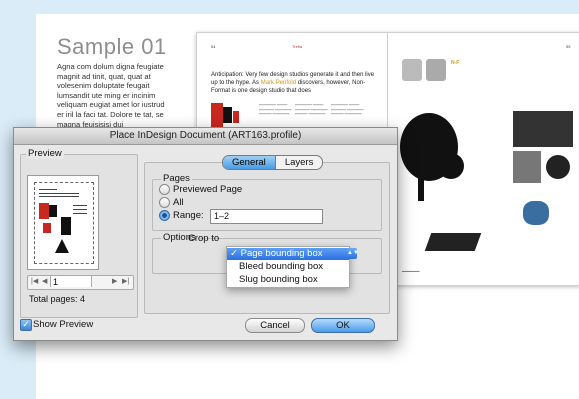 Image resolution: width=579 pixels, height=399 pixels. What do you see at coordinates (343, 325) in the screenshot?
I see `ok-button: OK` at bounding box center [343, 325].